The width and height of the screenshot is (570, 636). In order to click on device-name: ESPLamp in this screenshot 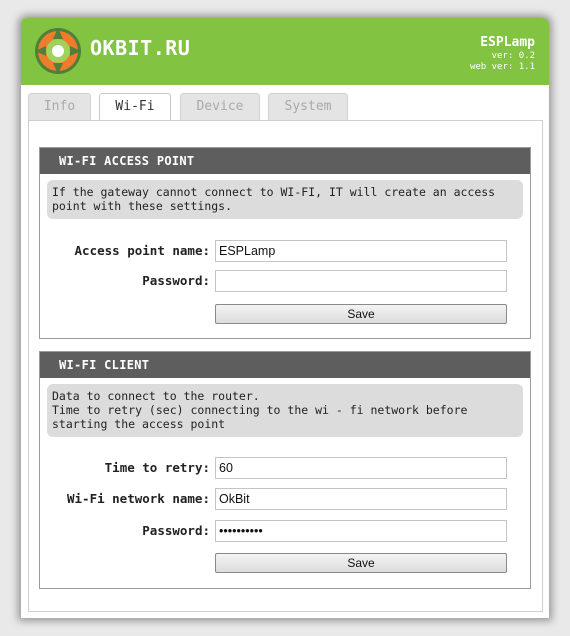, I will do `click(507, 42)`.